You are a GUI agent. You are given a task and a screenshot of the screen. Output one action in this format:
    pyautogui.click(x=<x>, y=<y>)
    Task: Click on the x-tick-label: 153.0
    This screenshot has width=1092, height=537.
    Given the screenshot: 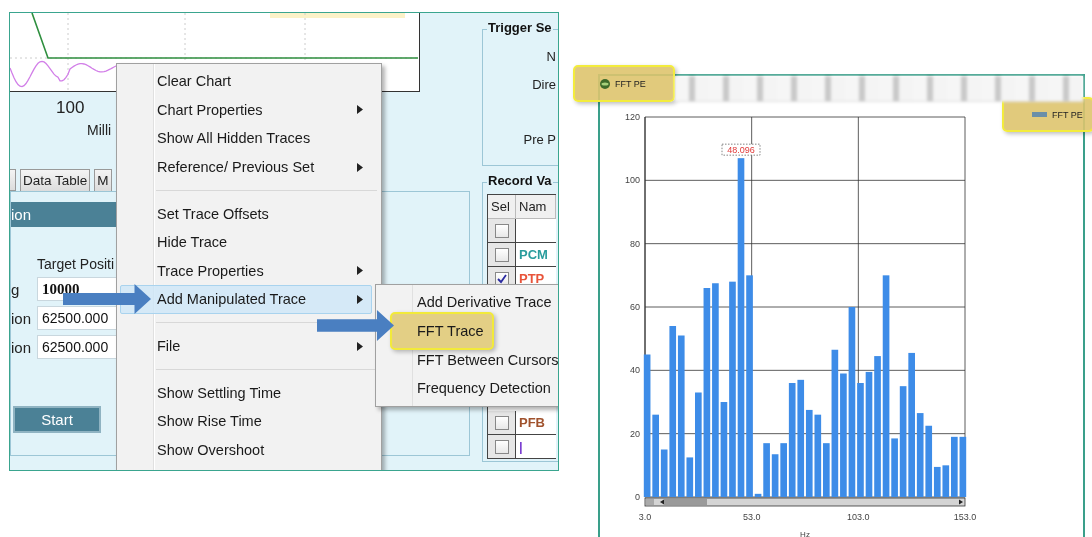 What is the action you would take?
    pyautogui.click(x=965, y=517)
    